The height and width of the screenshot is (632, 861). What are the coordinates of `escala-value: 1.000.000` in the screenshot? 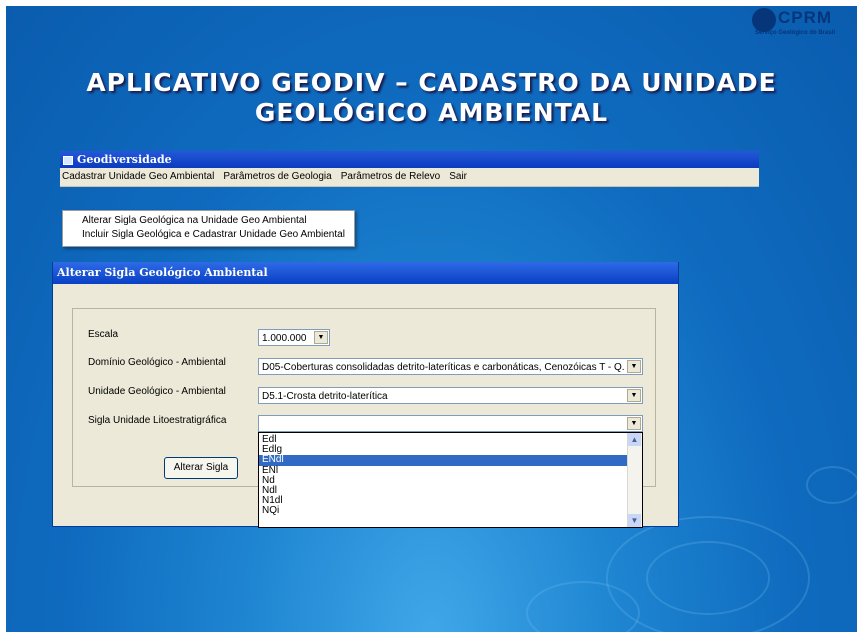 It's located at (284, 338).